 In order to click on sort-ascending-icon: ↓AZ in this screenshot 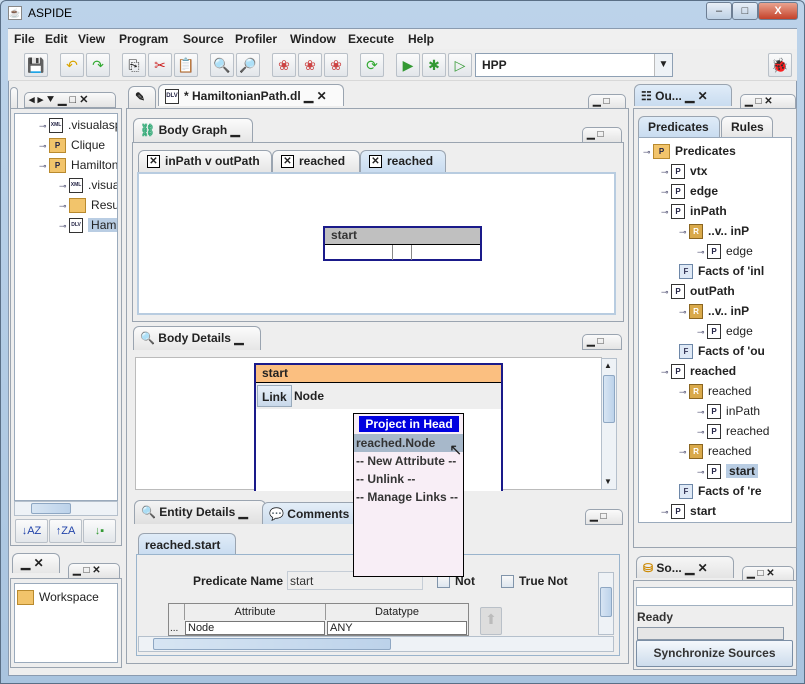, I will do `click(31, 531)`.